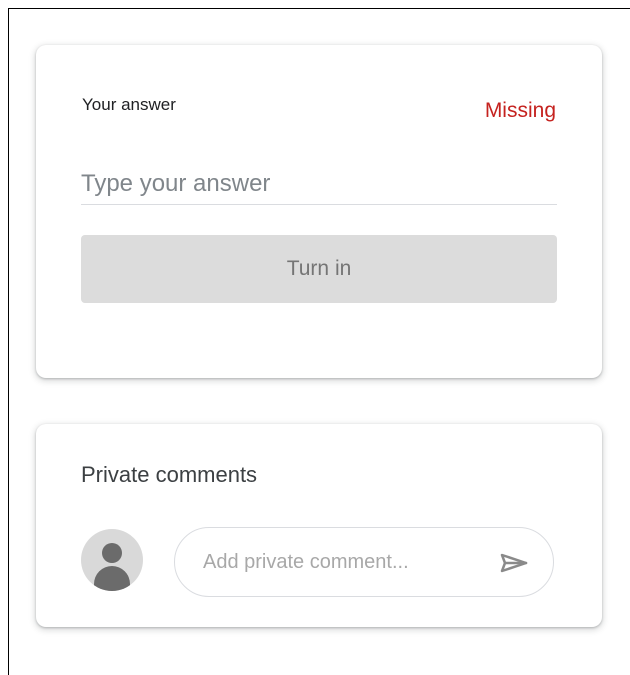  I want to click on turn-in-button: Turn in, so click(319, 269).